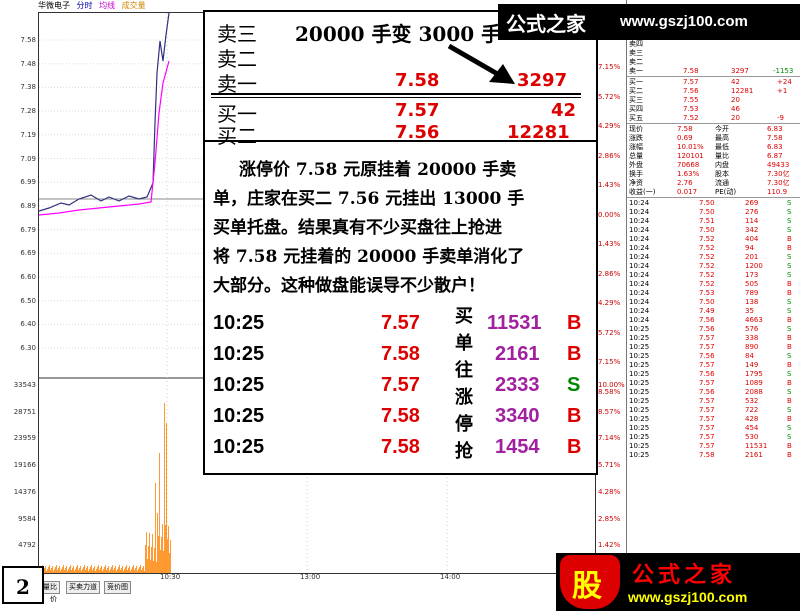  What do you see at coordinates (636, 62) in the screenshot?
I see `ask-label: 卖二` at bounding box center [636, 62].